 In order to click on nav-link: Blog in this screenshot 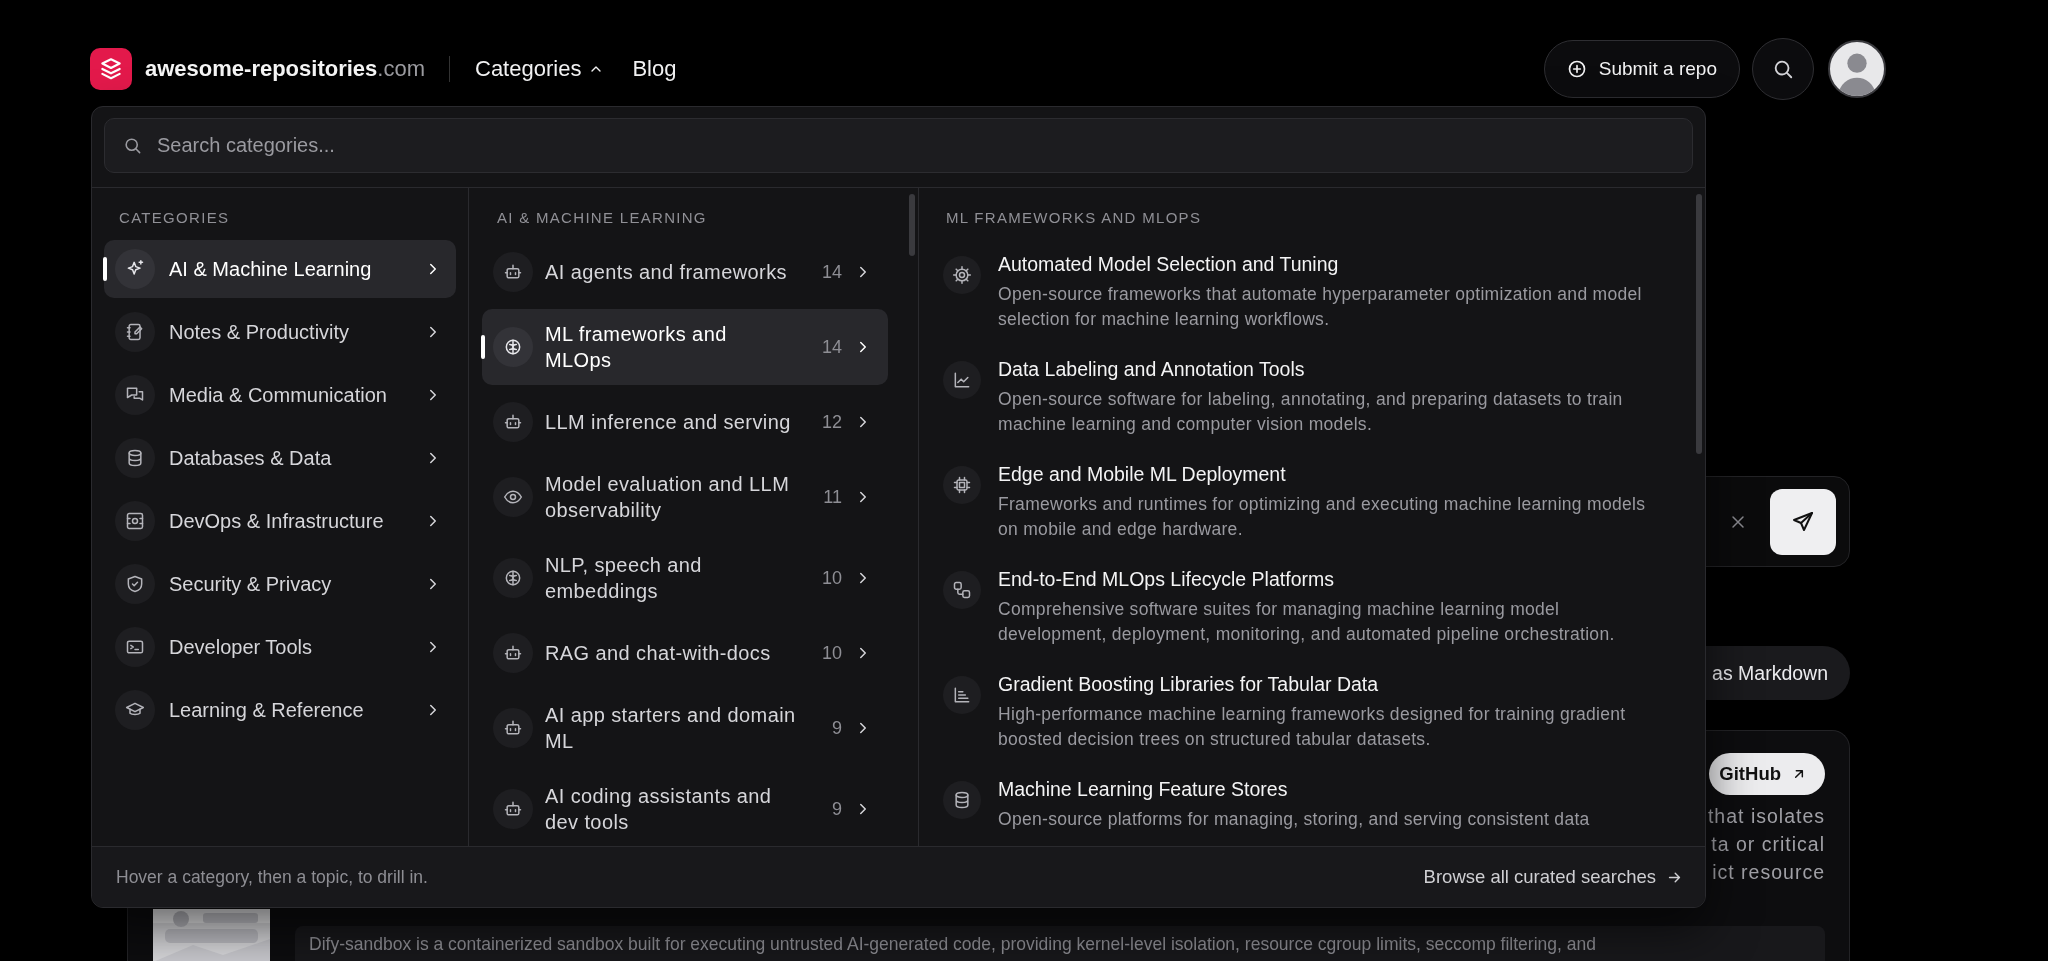, I will do `click(654, 69)`.